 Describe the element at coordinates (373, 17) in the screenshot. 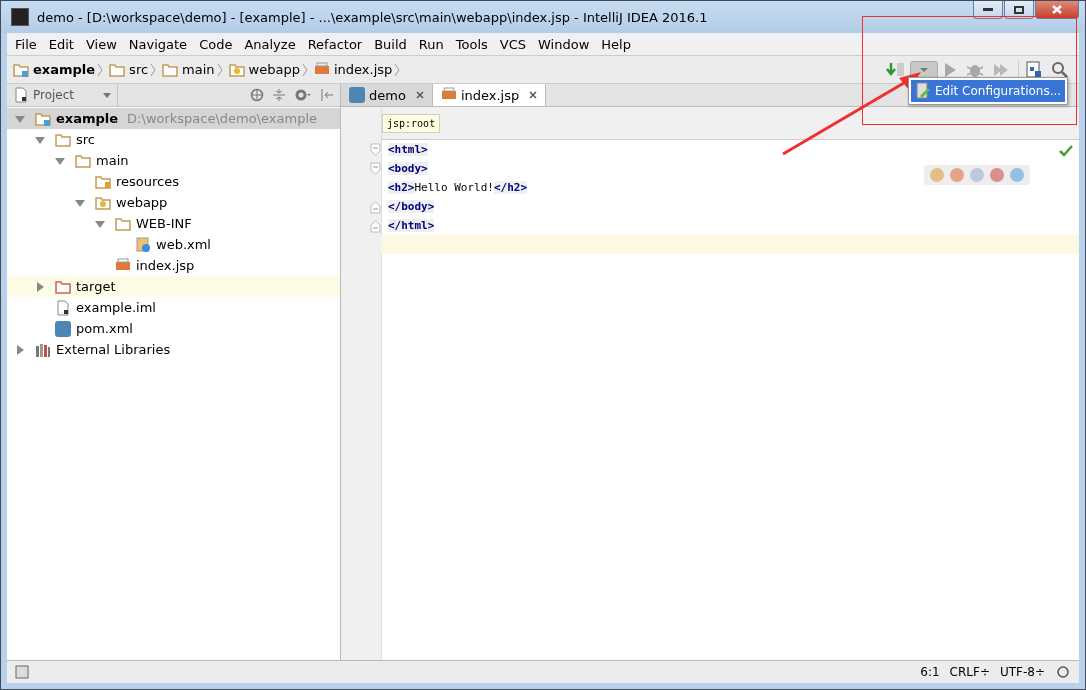

I see `window-title: demo - [D:\workspace\demo] - [example] - ...\example\src\main\webapp\index.jsp - IntelliJ IDEA 2016.1` at that location.